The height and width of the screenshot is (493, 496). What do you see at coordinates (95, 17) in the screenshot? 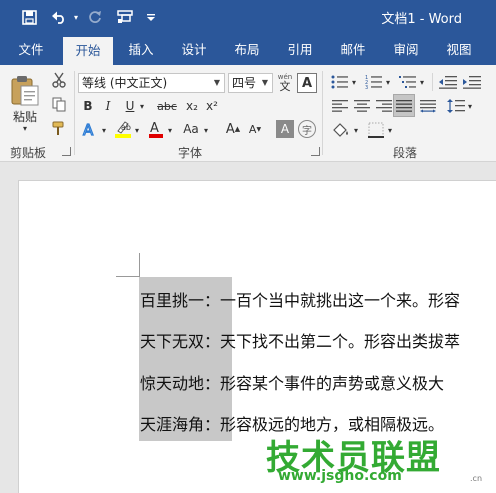
I see `redo-icon` at bounding box center [95, 17].